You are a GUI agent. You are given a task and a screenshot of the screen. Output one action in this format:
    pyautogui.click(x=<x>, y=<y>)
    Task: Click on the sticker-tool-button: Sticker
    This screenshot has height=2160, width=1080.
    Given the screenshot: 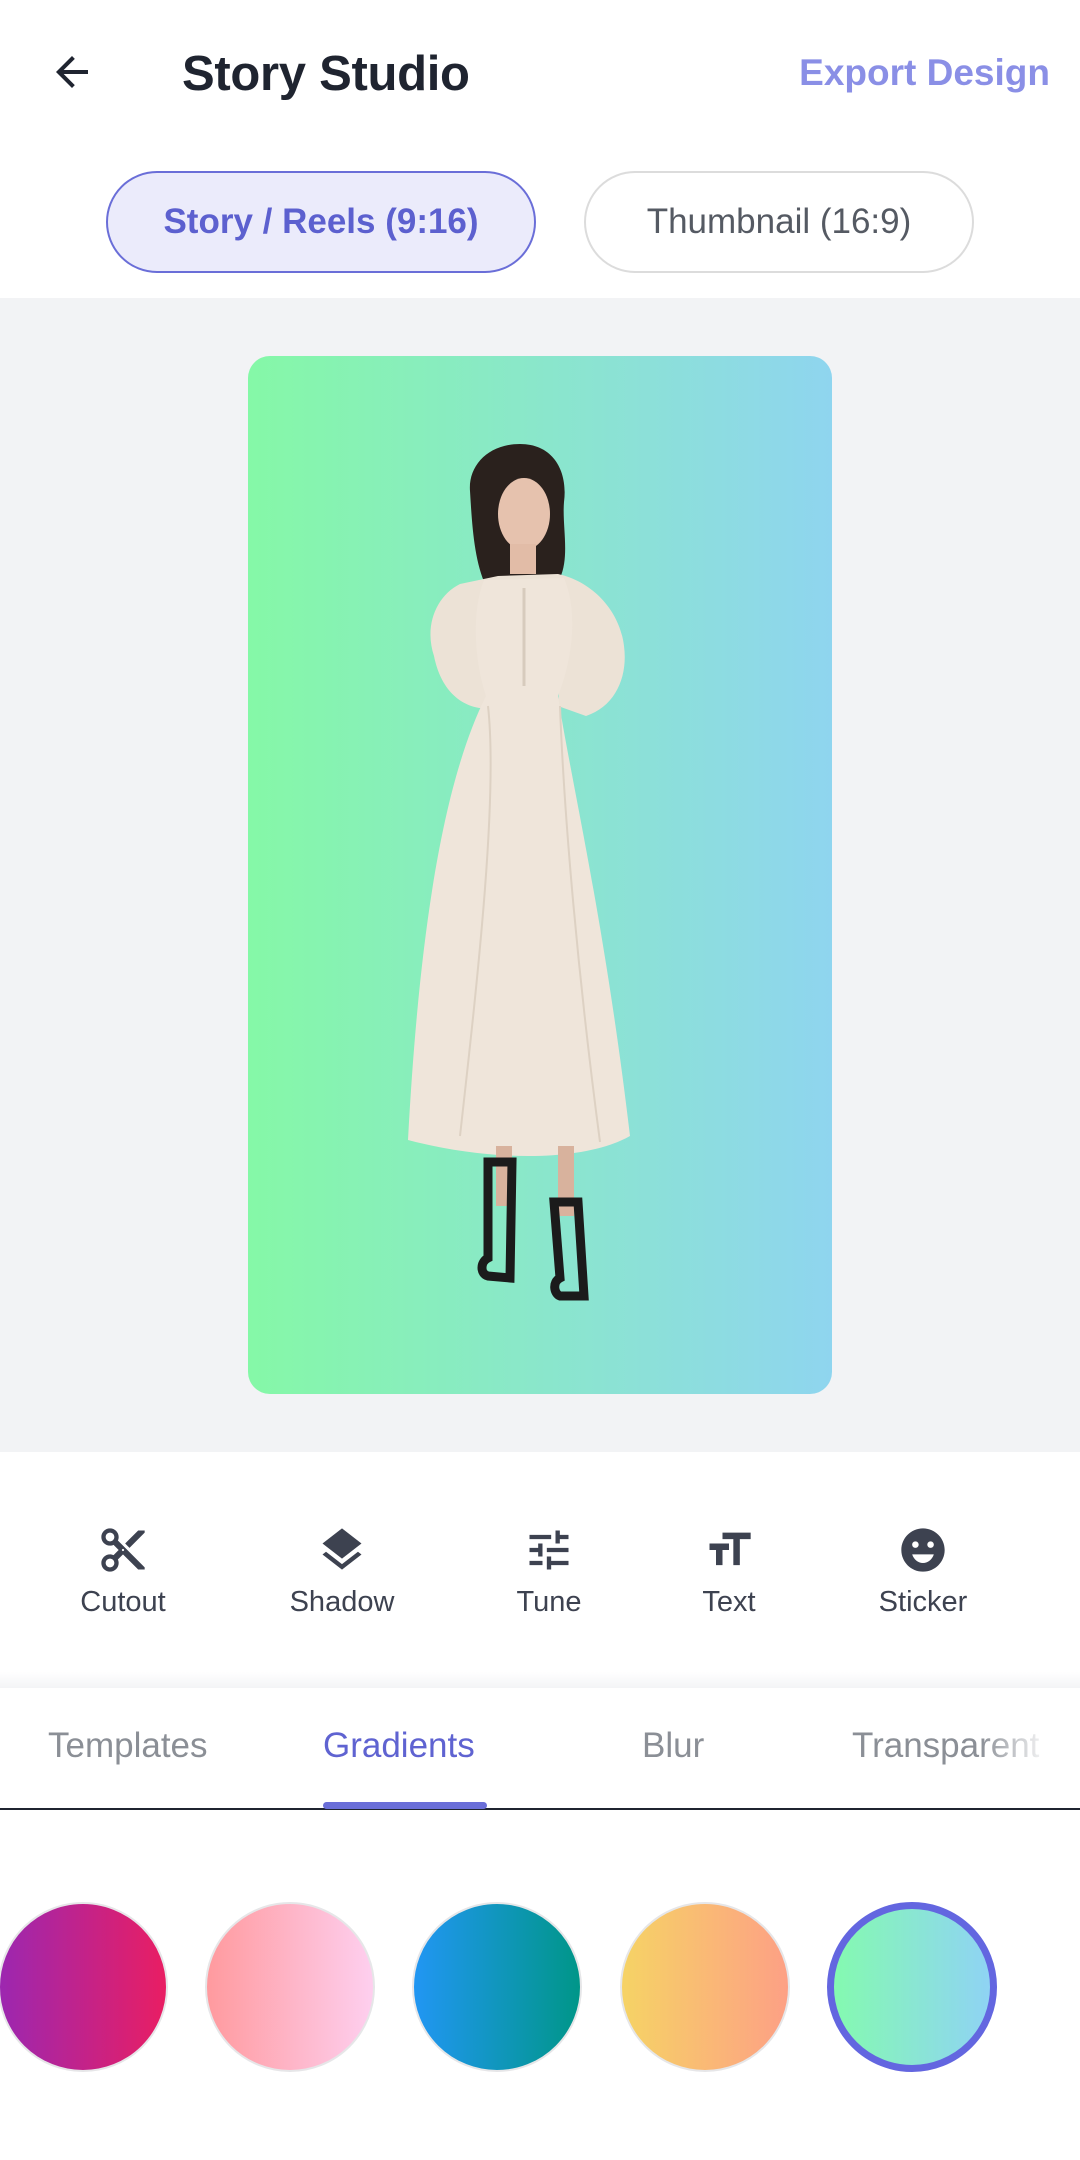 What is the action you would take?
    pyautogui.click(x=923, y=1570)
    